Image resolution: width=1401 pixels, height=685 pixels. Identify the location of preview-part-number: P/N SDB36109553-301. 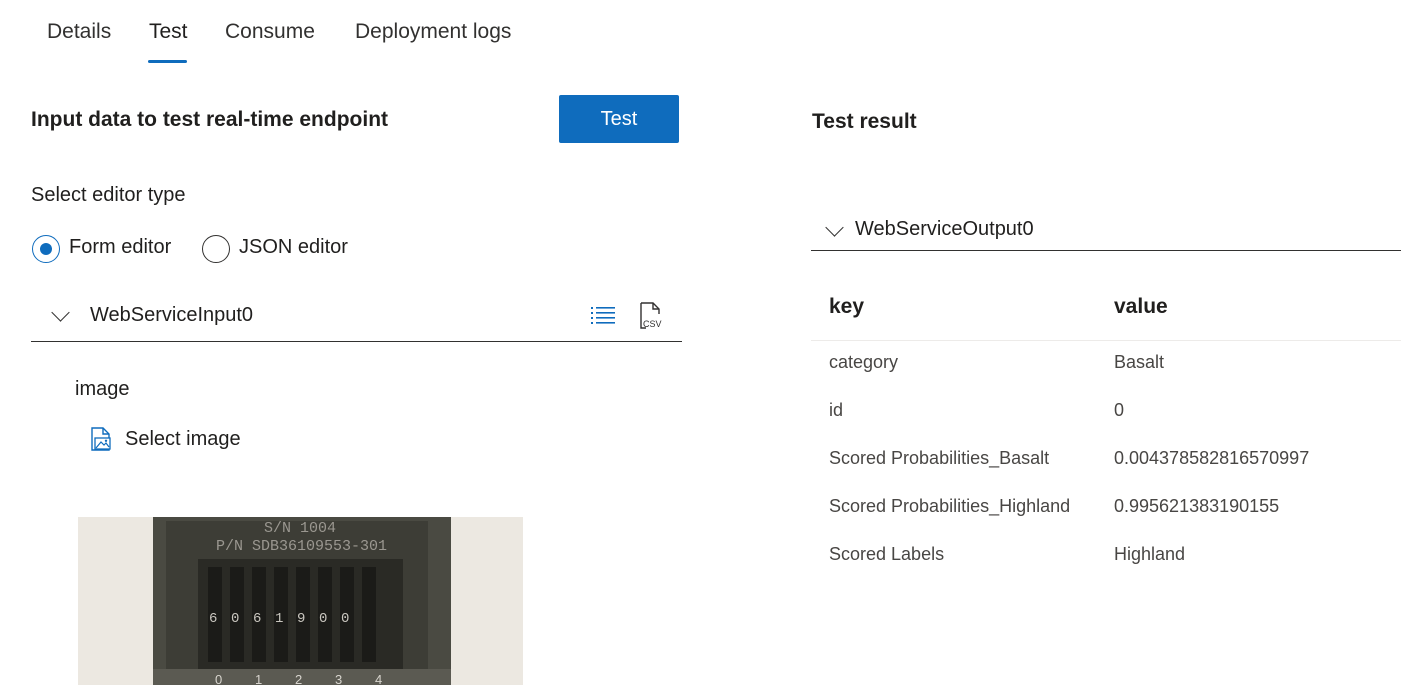
(301, 546).